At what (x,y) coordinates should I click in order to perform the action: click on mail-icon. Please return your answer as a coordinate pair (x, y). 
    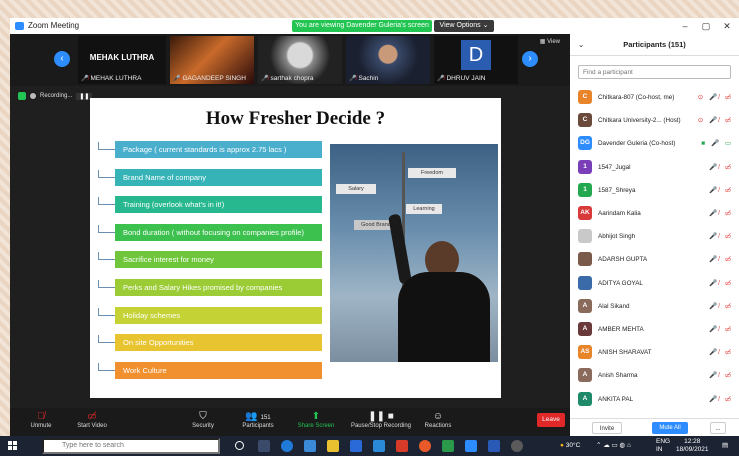
    Looking at the image, I should click on (379, 446).